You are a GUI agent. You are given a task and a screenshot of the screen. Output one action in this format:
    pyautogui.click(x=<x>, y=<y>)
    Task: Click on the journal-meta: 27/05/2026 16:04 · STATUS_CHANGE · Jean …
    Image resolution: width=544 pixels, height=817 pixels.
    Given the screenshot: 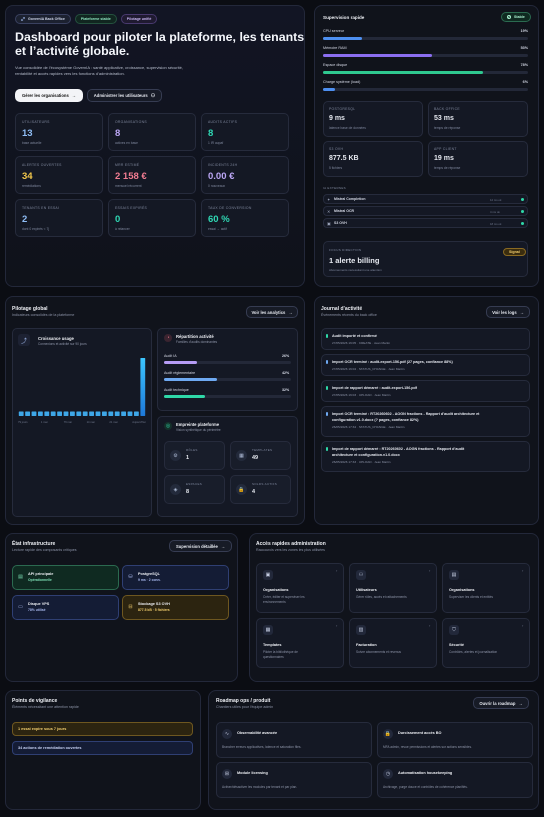 What is the action you would take?
    pyautogui.click(x=368, y=369)
    